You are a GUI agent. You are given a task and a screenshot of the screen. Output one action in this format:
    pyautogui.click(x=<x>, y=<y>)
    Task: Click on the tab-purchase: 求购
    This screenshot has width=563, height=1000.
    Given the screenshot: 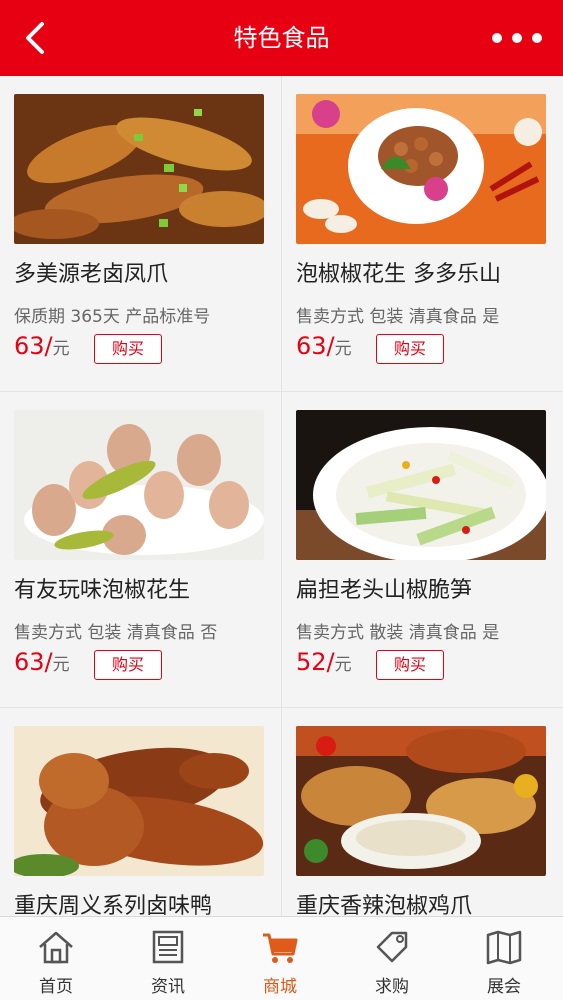 What is the action you would take?
    pyautogui.click(x=392, y=958)
    